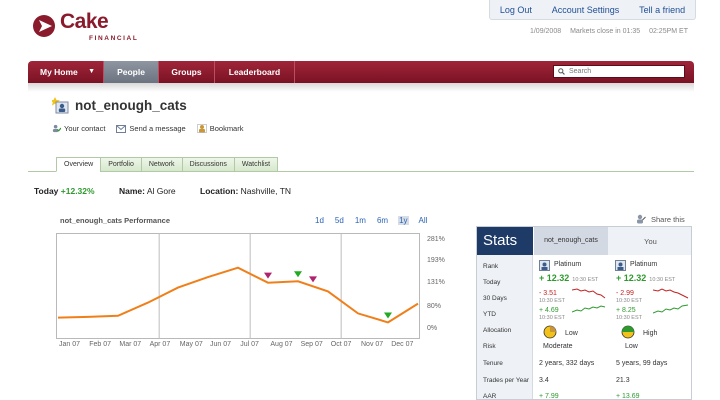  Describe the element at coordinates (341, 344) in the screenshot. I see `x-tick-label: Oct 07` at that location.